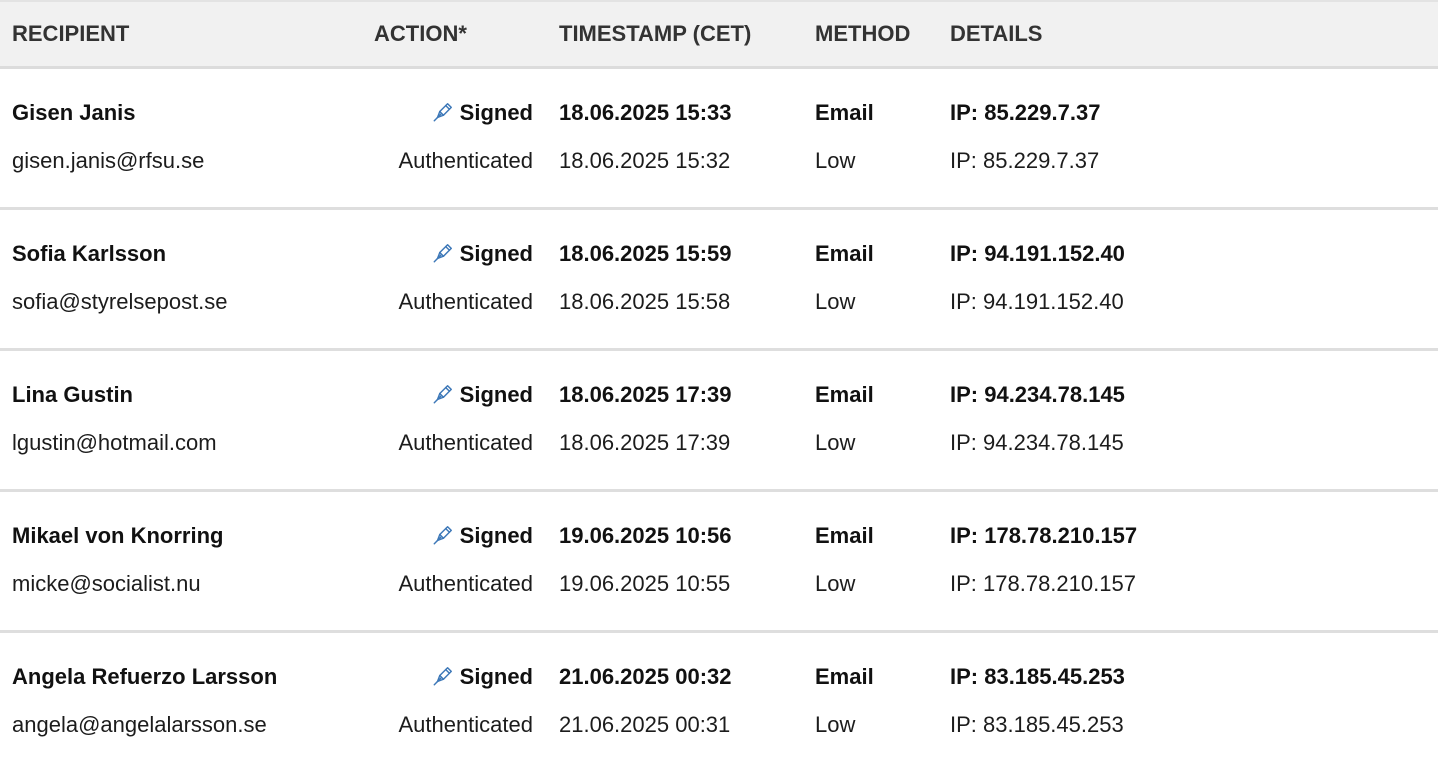 The height and width of the screenshot is (771, 1447). What do you see at coordinates (181, 244) in the screenshot?
I see `recipient-name: Sofia Karlsson` at bounding box center [181, 244].